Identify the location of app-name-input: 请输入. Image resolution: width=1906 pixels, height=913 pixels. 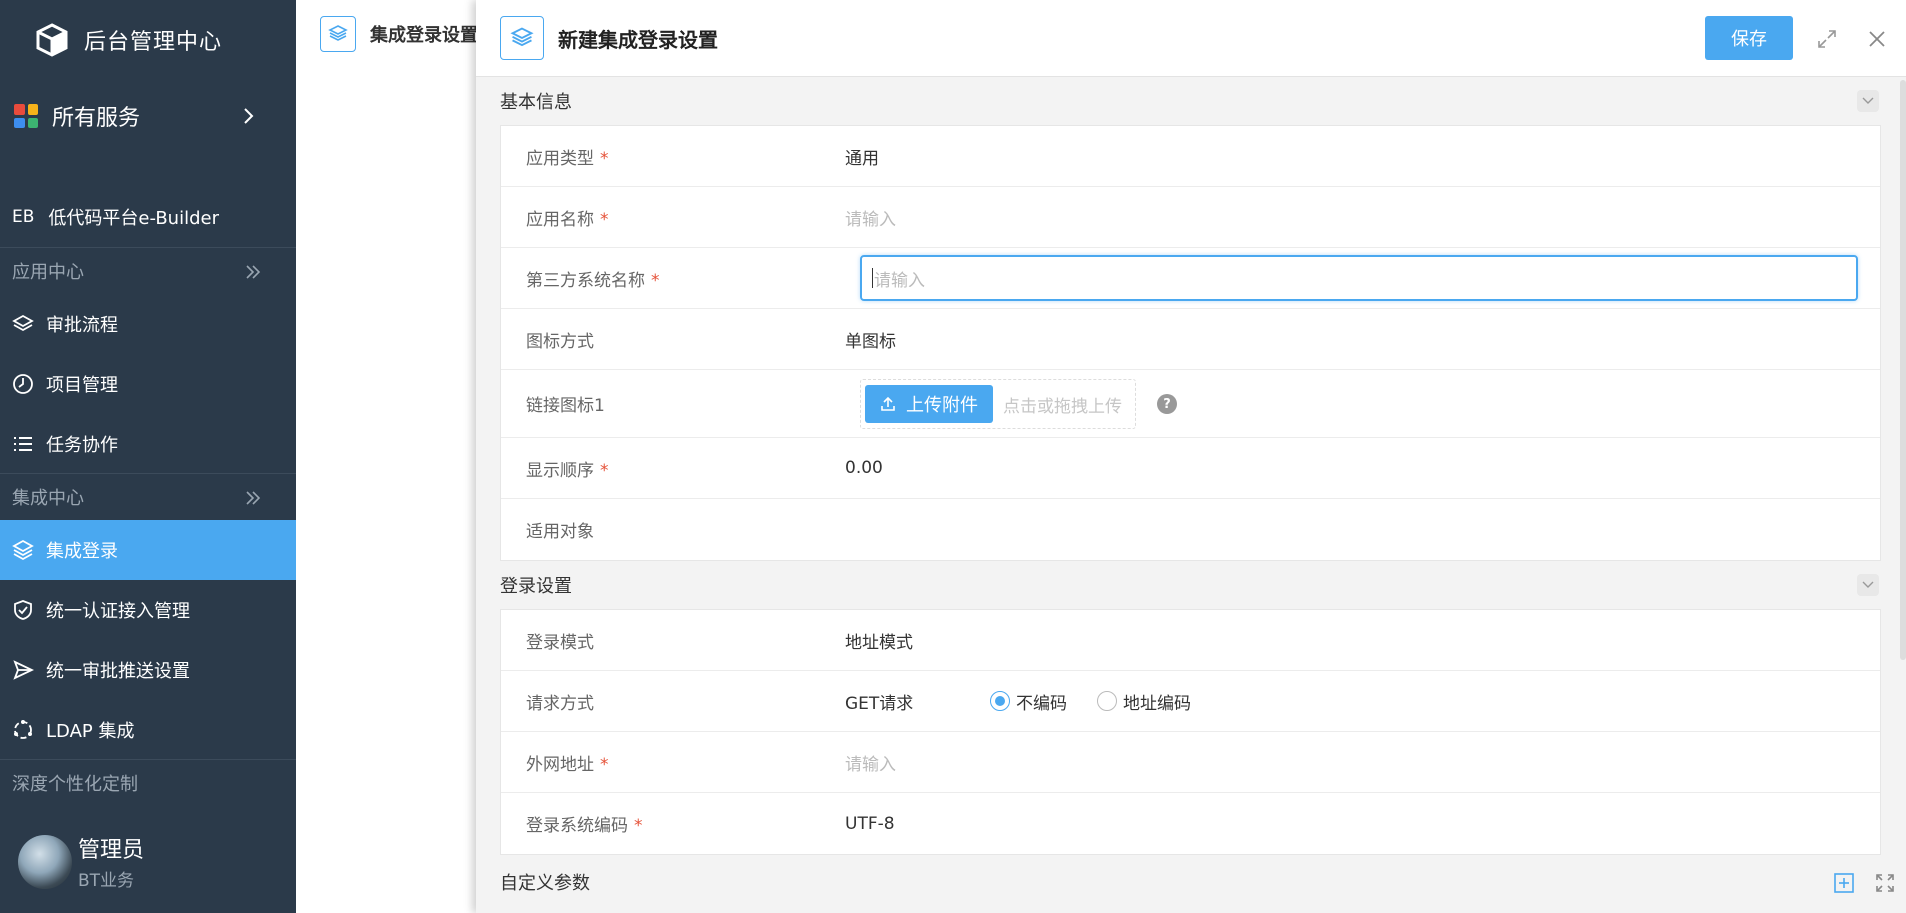
(870, 217).